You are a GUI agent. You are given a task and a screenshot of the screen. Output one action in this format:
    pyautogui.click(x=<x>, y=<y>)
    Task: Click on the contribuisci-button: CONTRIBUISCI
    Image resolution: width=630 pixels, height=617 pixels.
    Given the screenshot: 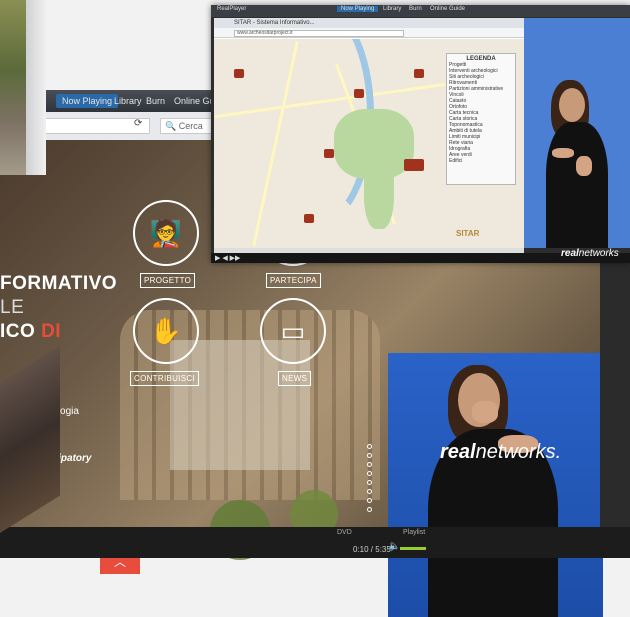 What is the action you would take?
    pyautogui.click(x=164, y=378)
    